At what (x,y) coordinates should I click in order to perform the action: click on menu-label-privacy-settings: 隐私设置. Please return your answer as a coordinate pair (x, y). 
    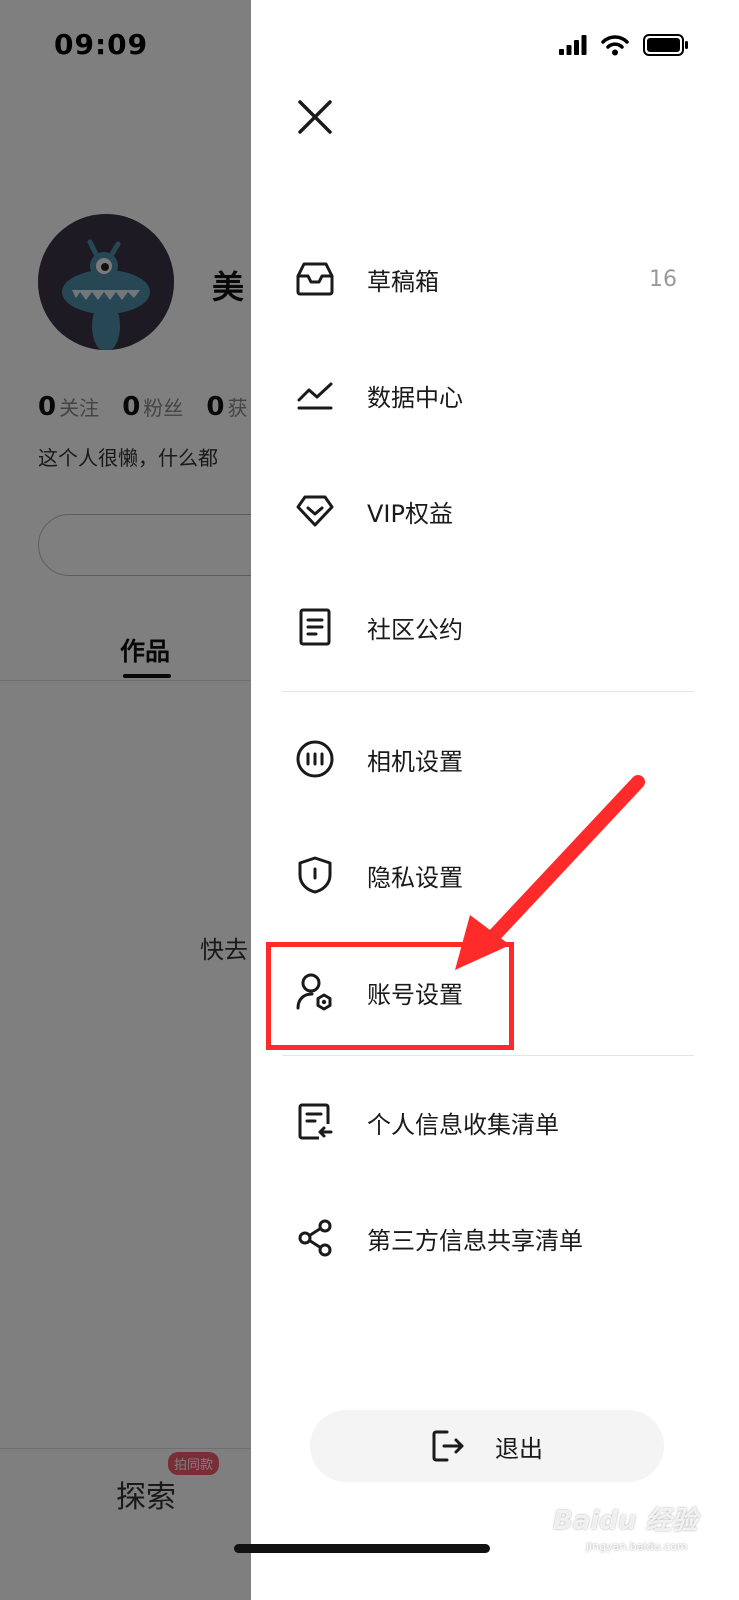
    Looking at the image, I should click on (415, 877).